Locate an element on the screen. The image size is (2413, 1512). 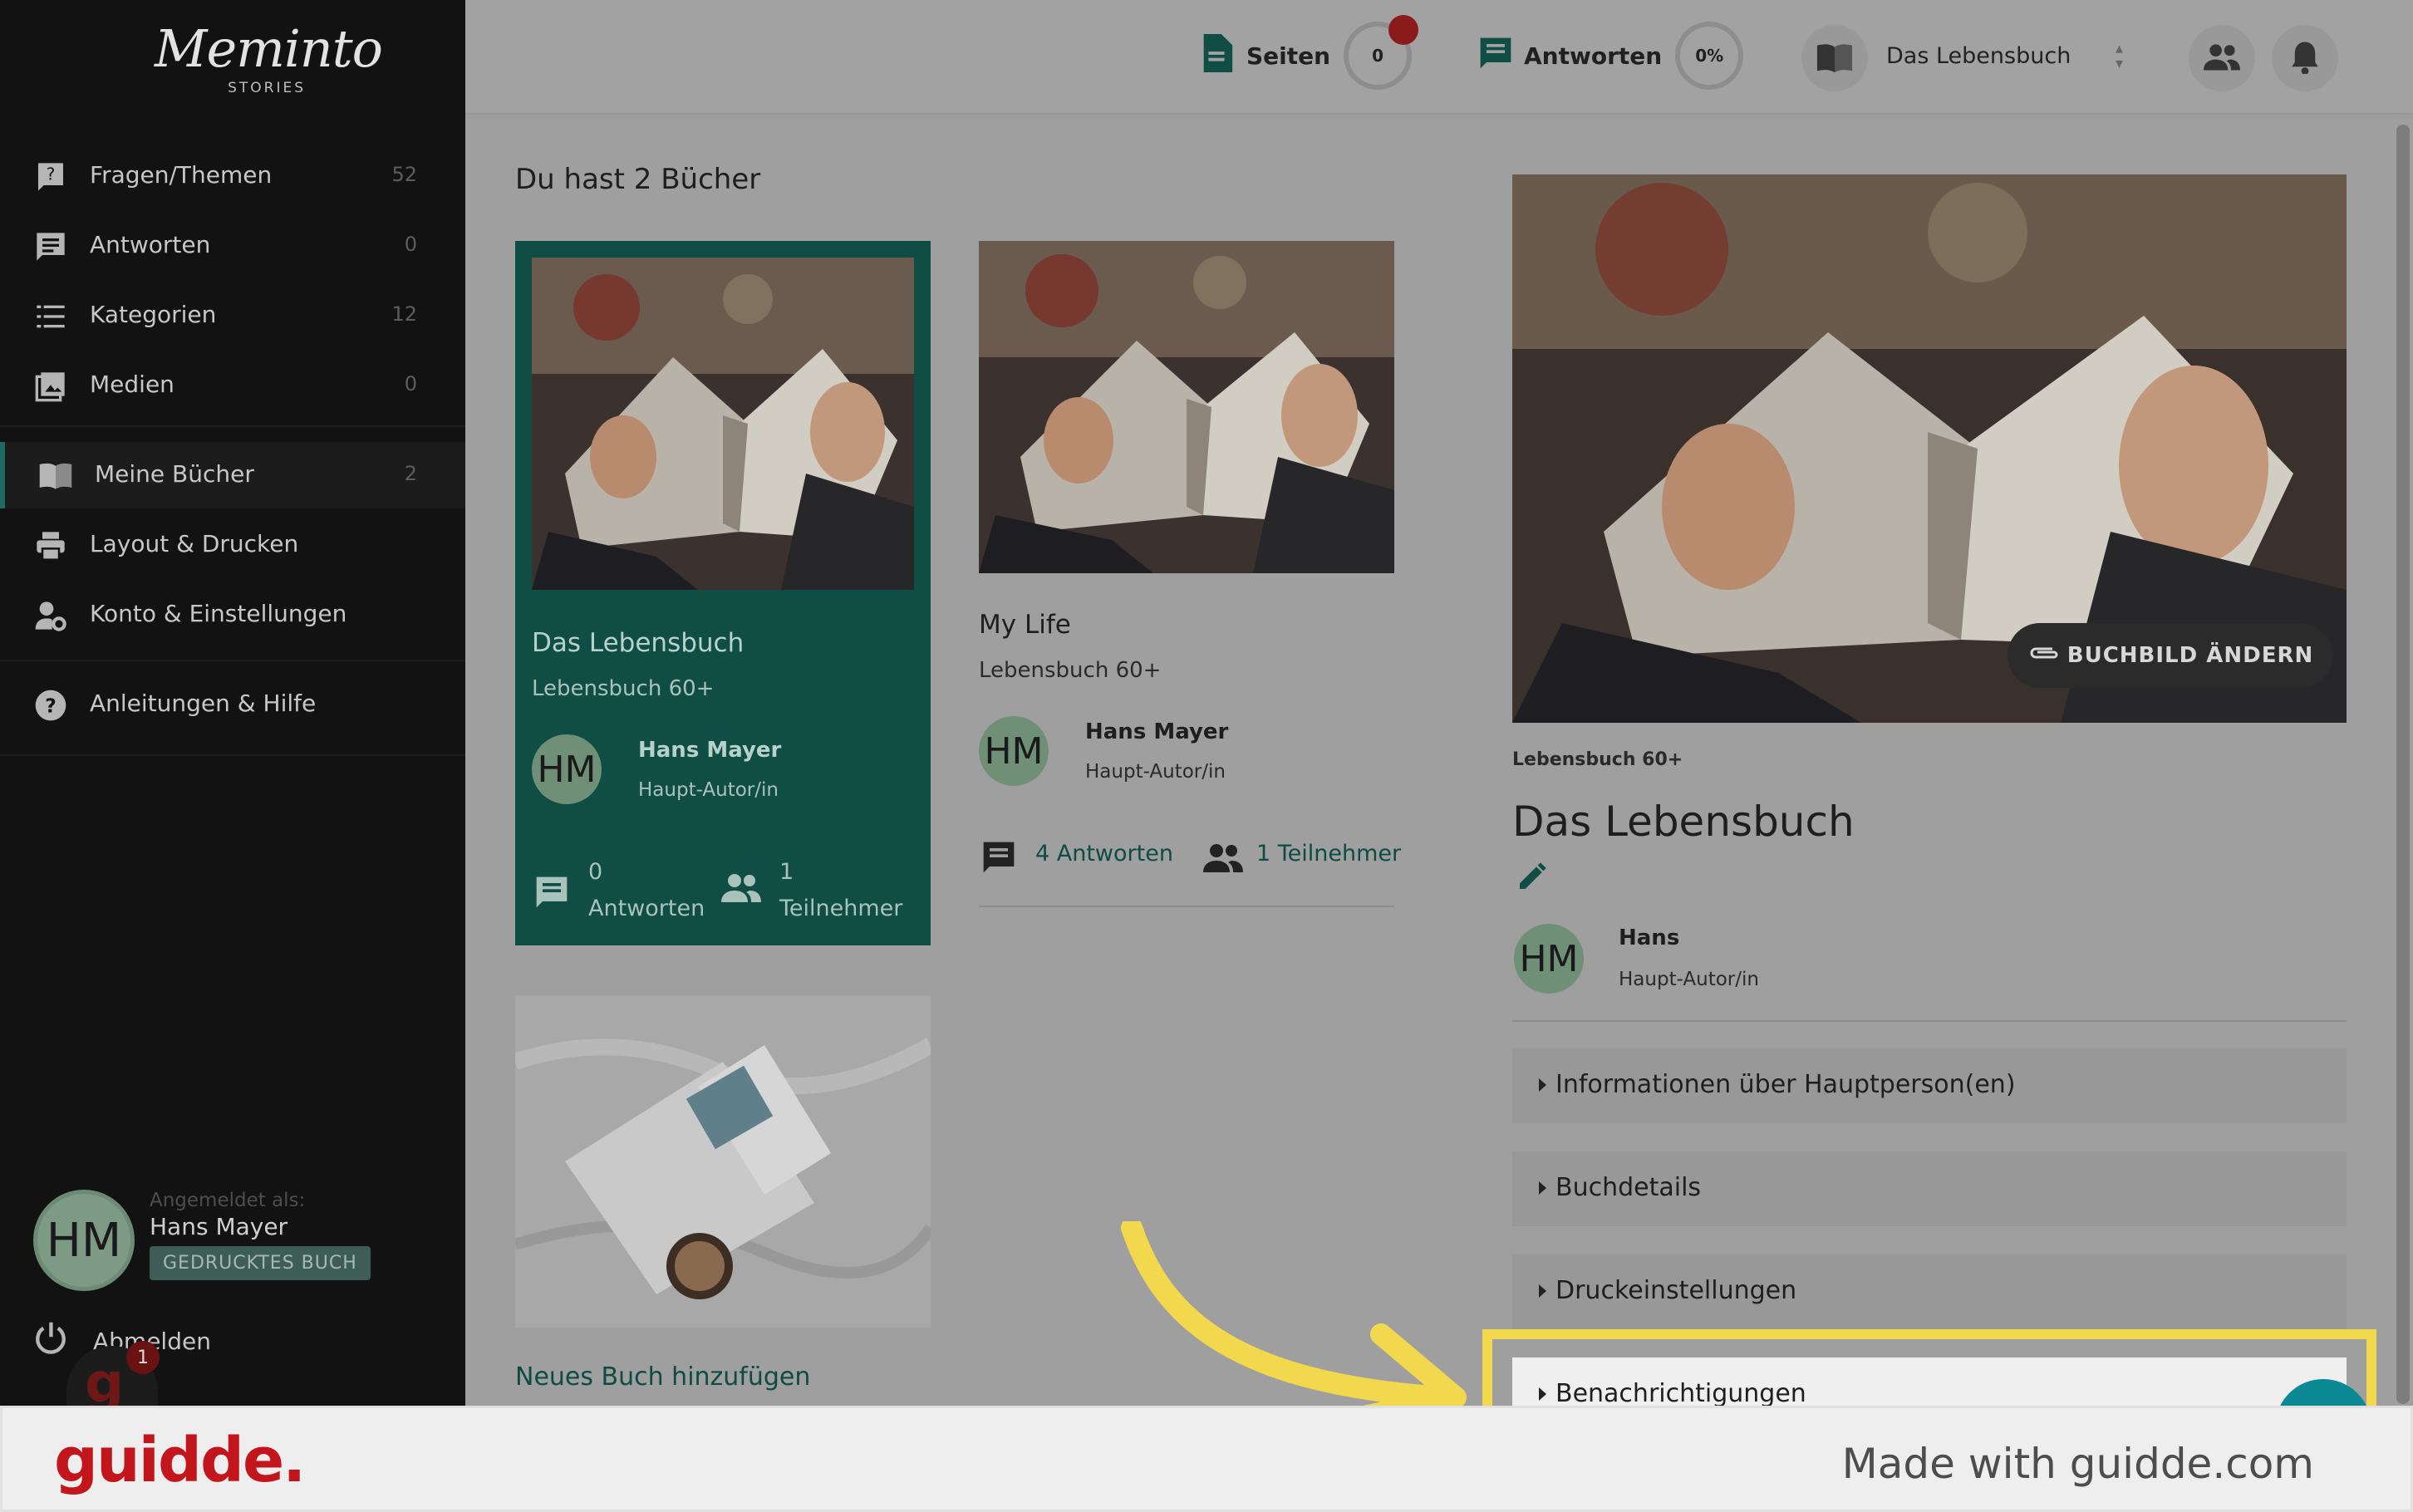
accordion-main-persons: Informationen über Hauptperson(en) is located at coordinates (1930, 1086).